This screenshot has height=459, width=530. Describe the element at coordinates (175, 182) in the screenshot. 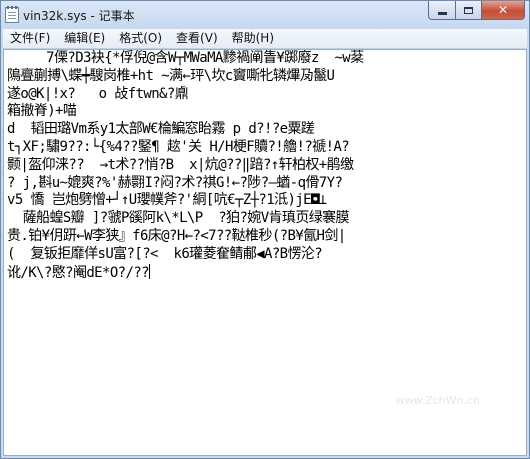

I see `text-line: ? j,斟u~媲爽?%'赫翾I?闷?术?祺G!←?陟?–蝤-q傦7Y?` at that location.